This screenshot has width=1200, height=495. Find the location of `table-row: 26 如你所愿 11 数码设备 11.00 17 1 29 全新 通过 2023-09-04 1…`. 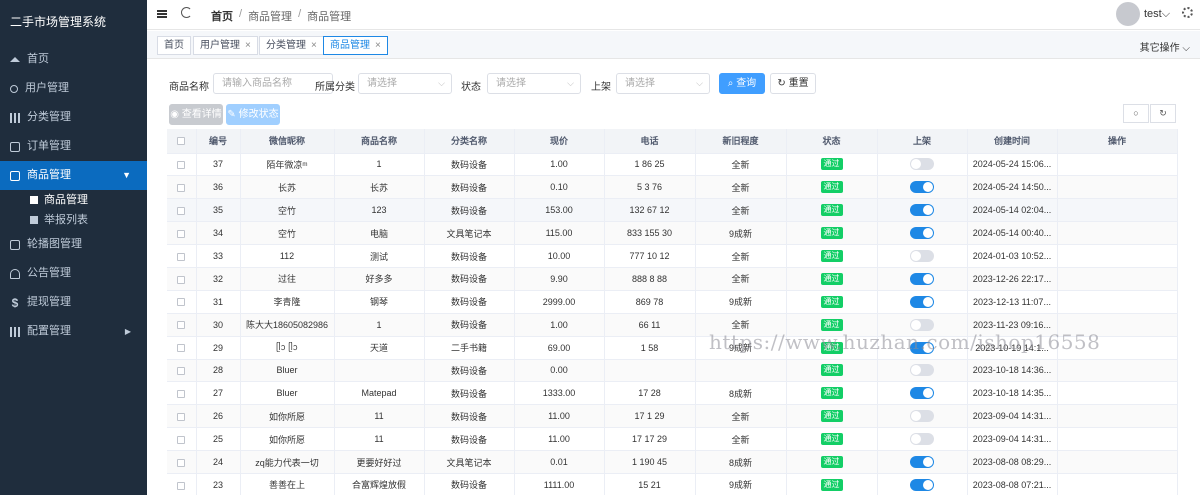

table-row: 26 如你所愿 11 数码设备 11.00 17 1 29 全新 通过 2023-09-04 1… is located at coordinates (672, 416).